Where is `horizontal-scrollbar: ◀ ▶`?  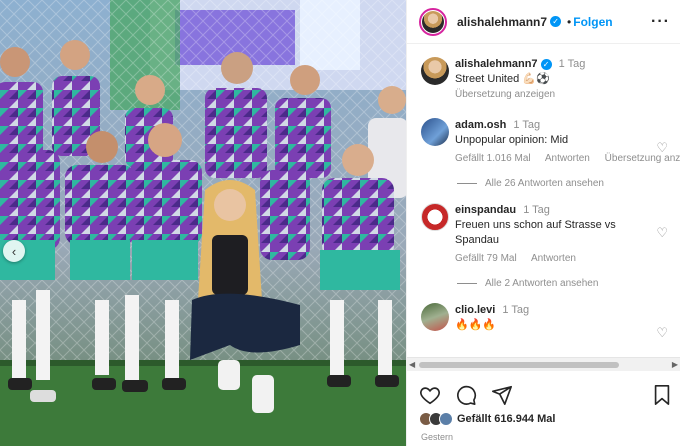
horizontal-scrollbar: ◀ ▶ is located at coordinates (543, 364).